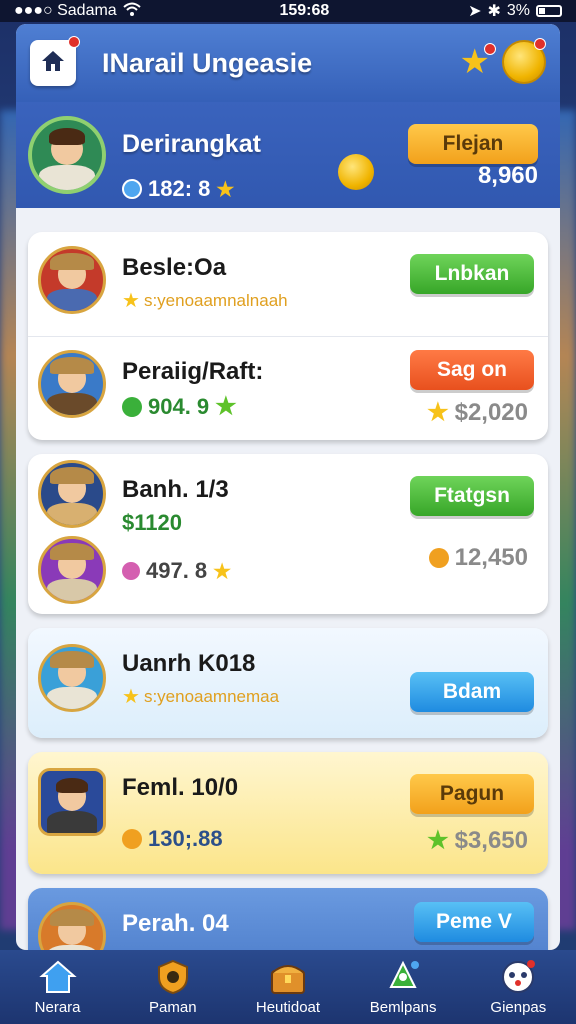  What do you see at coordinates (65, 10) in the screenshot?
I see `carrier-label: ●●●○ Sadama` at bounding box center [65, 10].